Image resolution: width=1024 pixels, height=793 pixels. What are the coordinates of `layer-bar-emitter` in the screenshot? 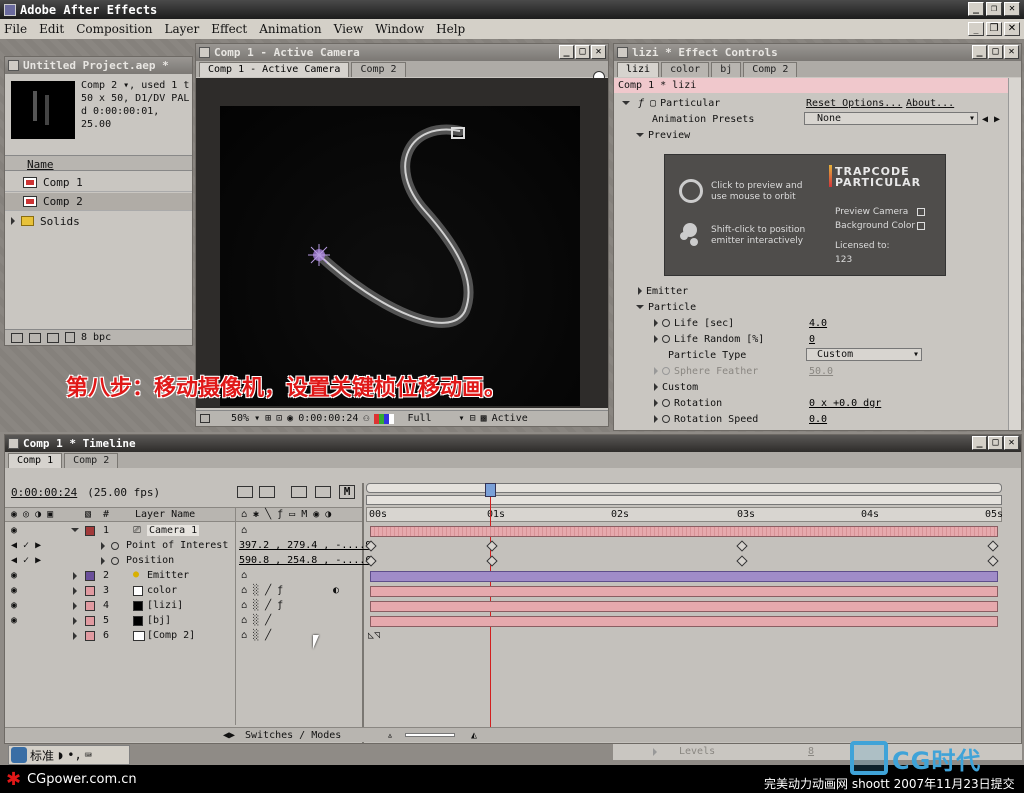 It's located at (684, 576).